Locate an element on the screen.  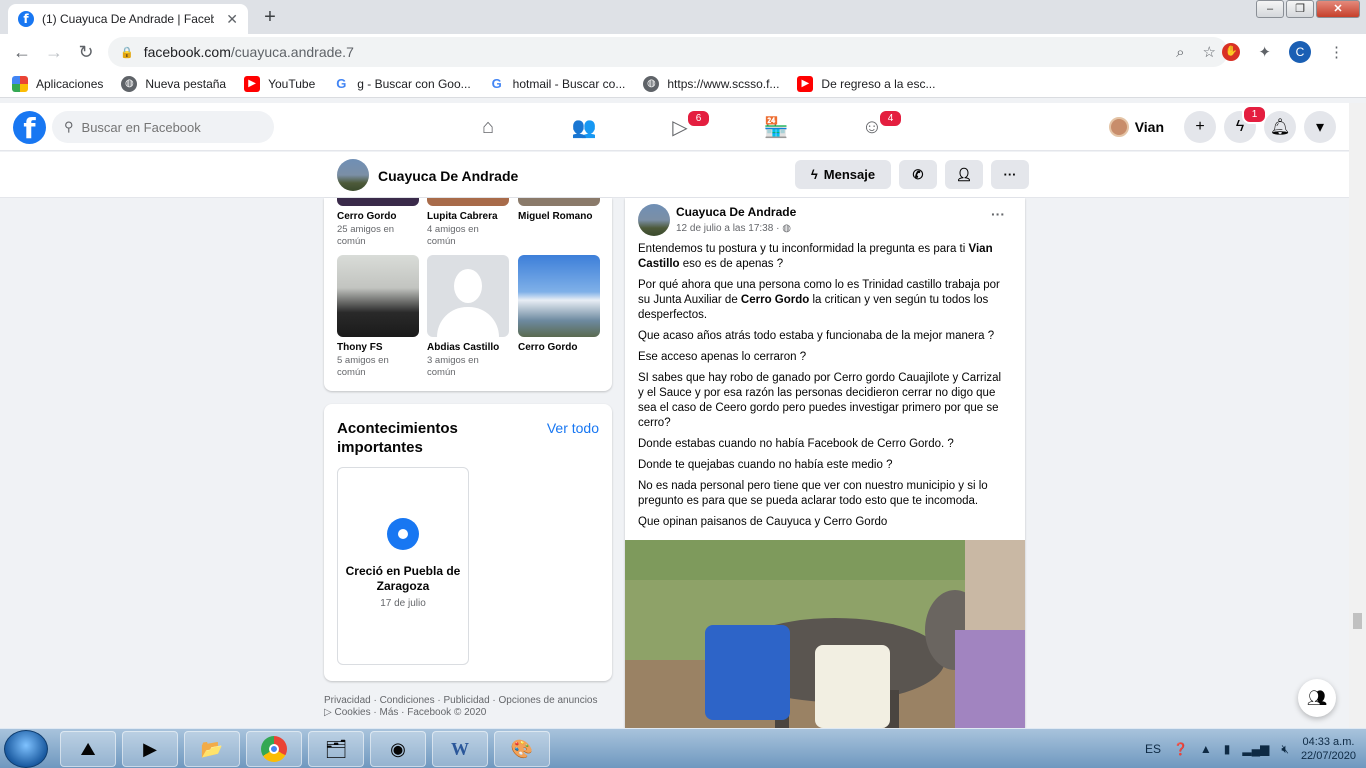
facebook-search: ⚲ is located at coordinates (163, 127).